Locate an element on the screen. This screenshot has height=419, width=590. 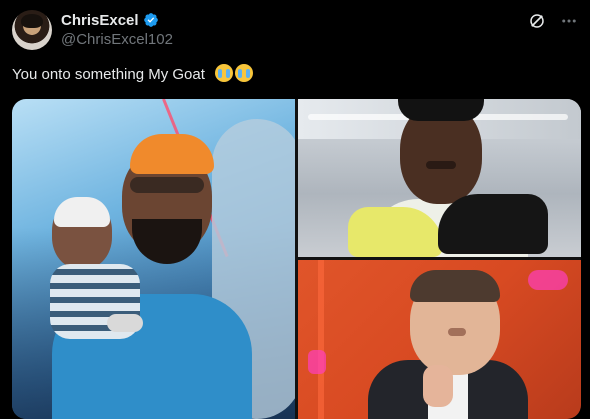
tweet-actions is located at coordinates (553, 21).